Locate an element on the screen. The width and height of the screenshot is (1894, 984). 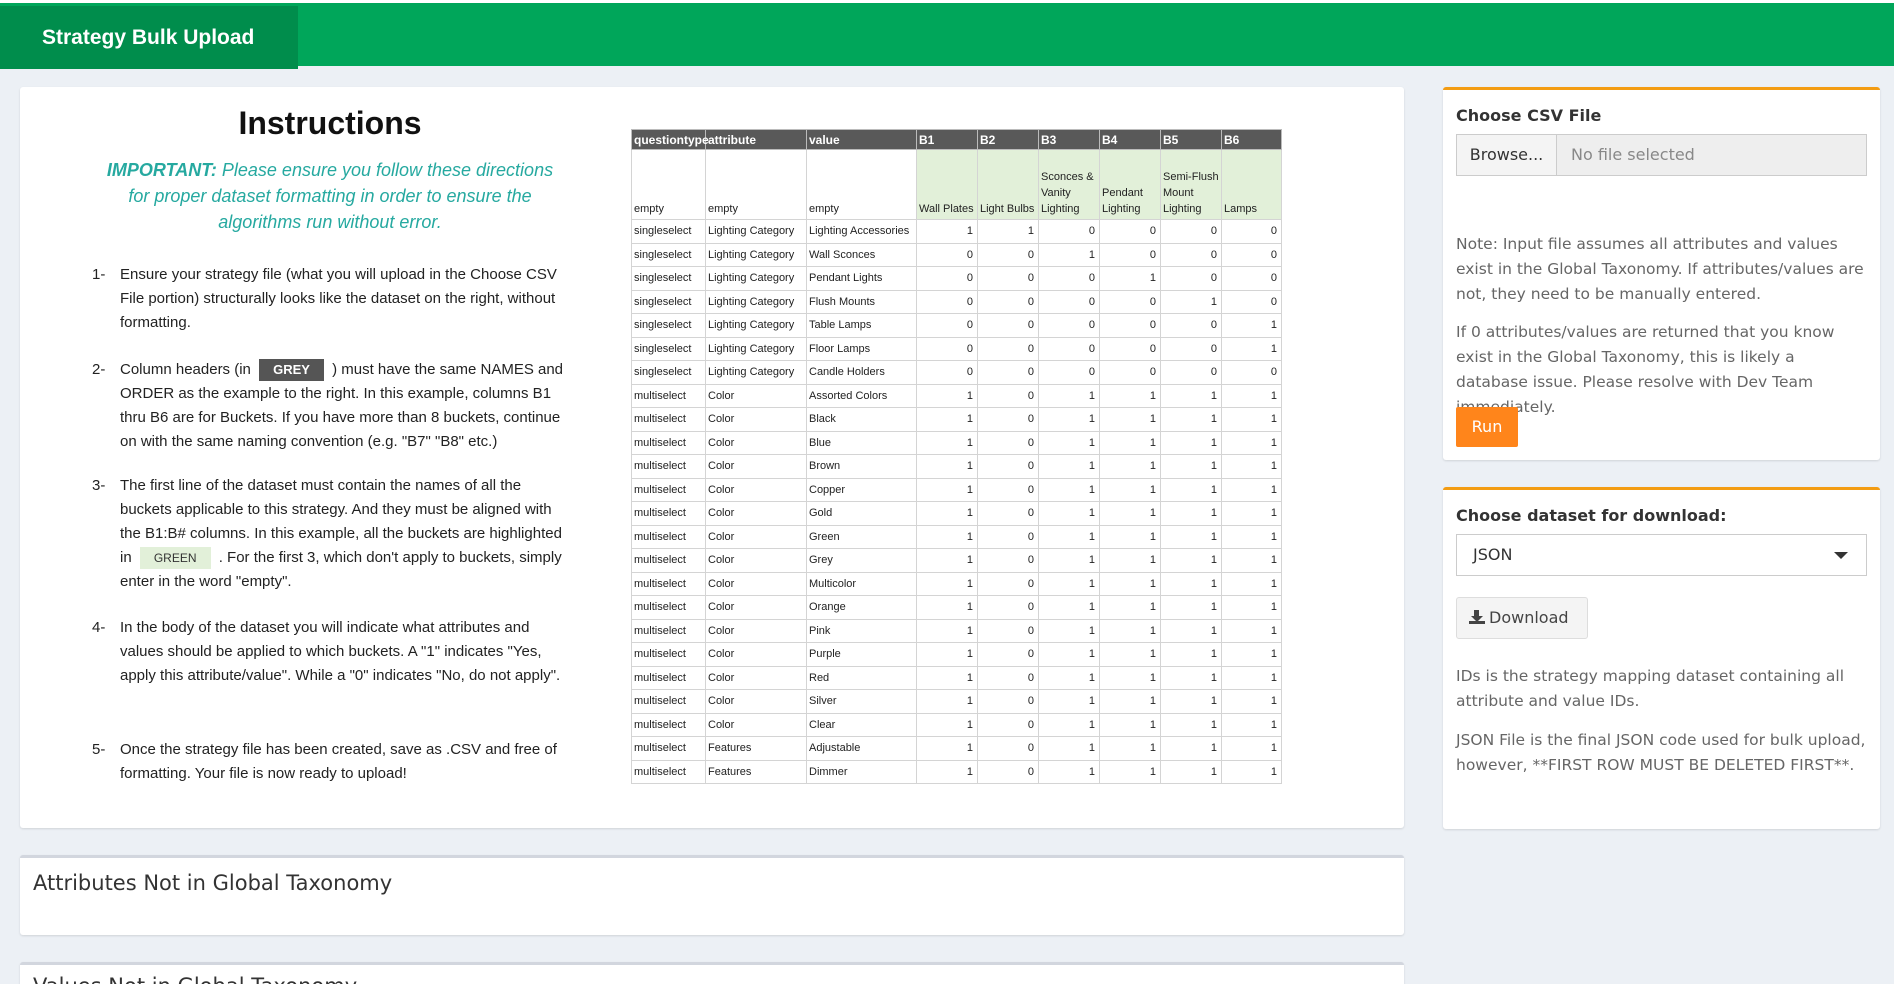
table-row: multiselect Color Orange 1 0 1 1 1 1 is located at coordinates (956, 607).